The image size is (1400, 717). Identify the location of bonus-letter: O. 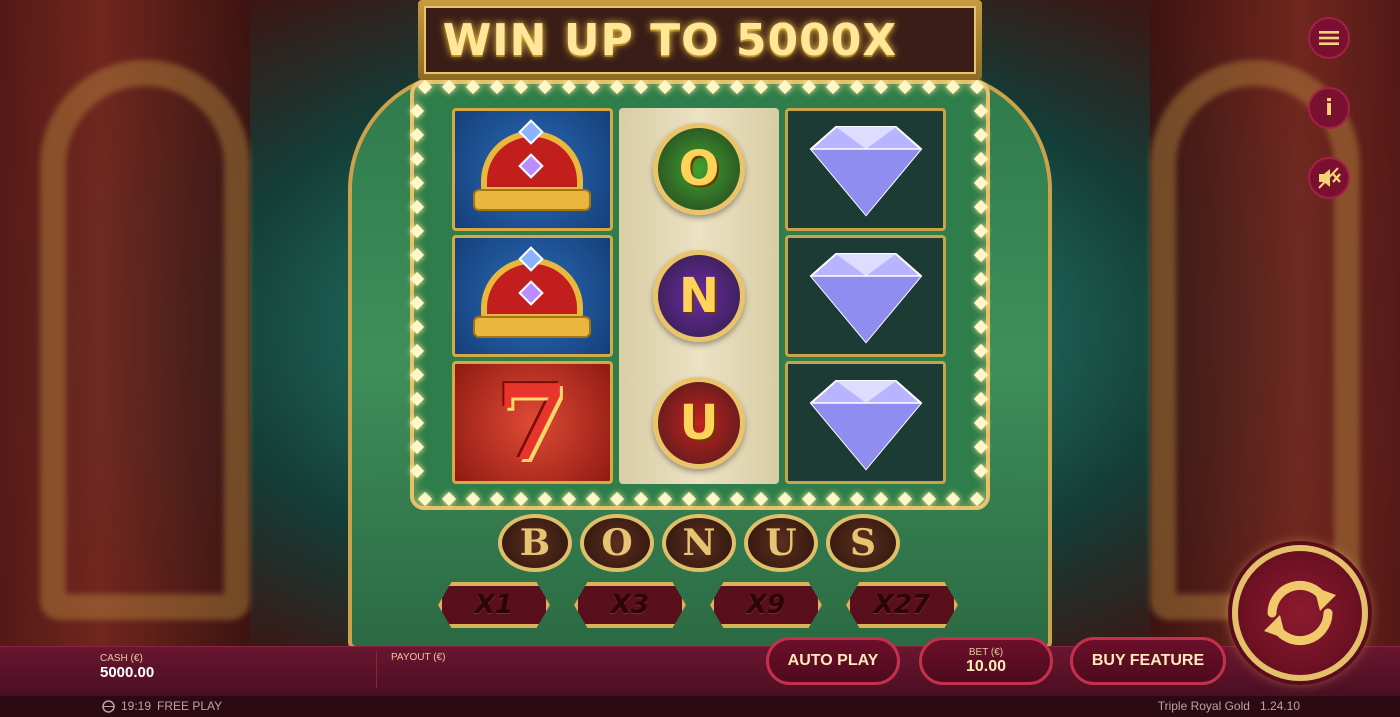
(617, 543).